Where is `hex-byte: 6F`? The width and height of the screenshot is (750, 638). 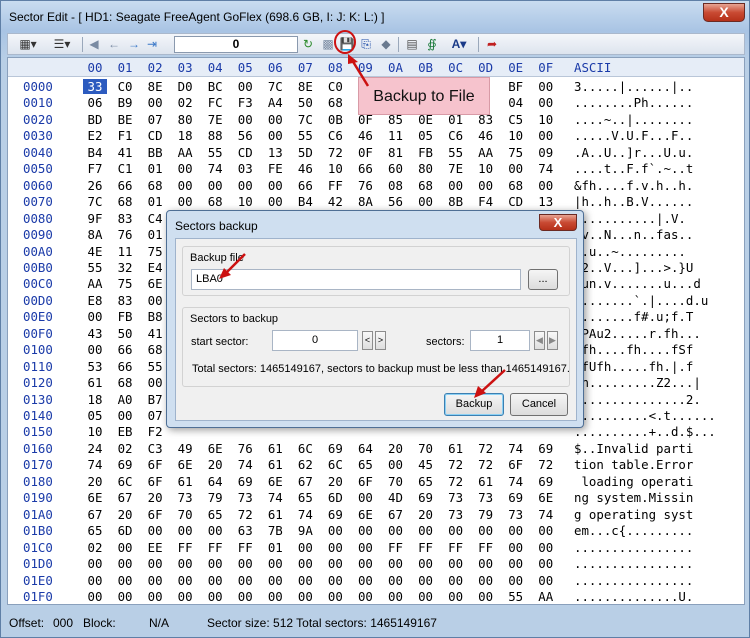 hex-byte: 6F is located at coordinates (365, 481).